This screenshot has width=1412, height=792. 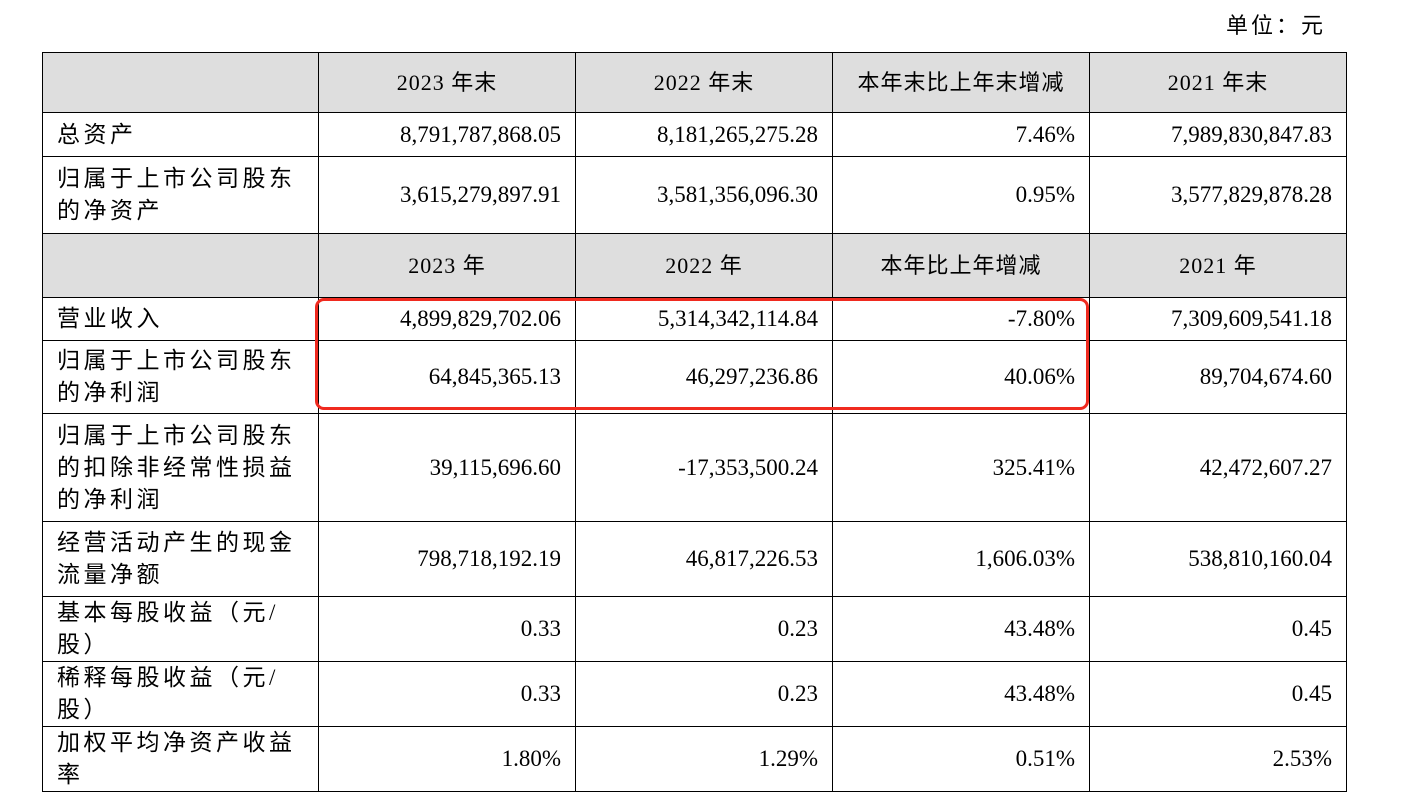 I want to click on value-cell: 46,817,226.53, so click(x=704, y=559).